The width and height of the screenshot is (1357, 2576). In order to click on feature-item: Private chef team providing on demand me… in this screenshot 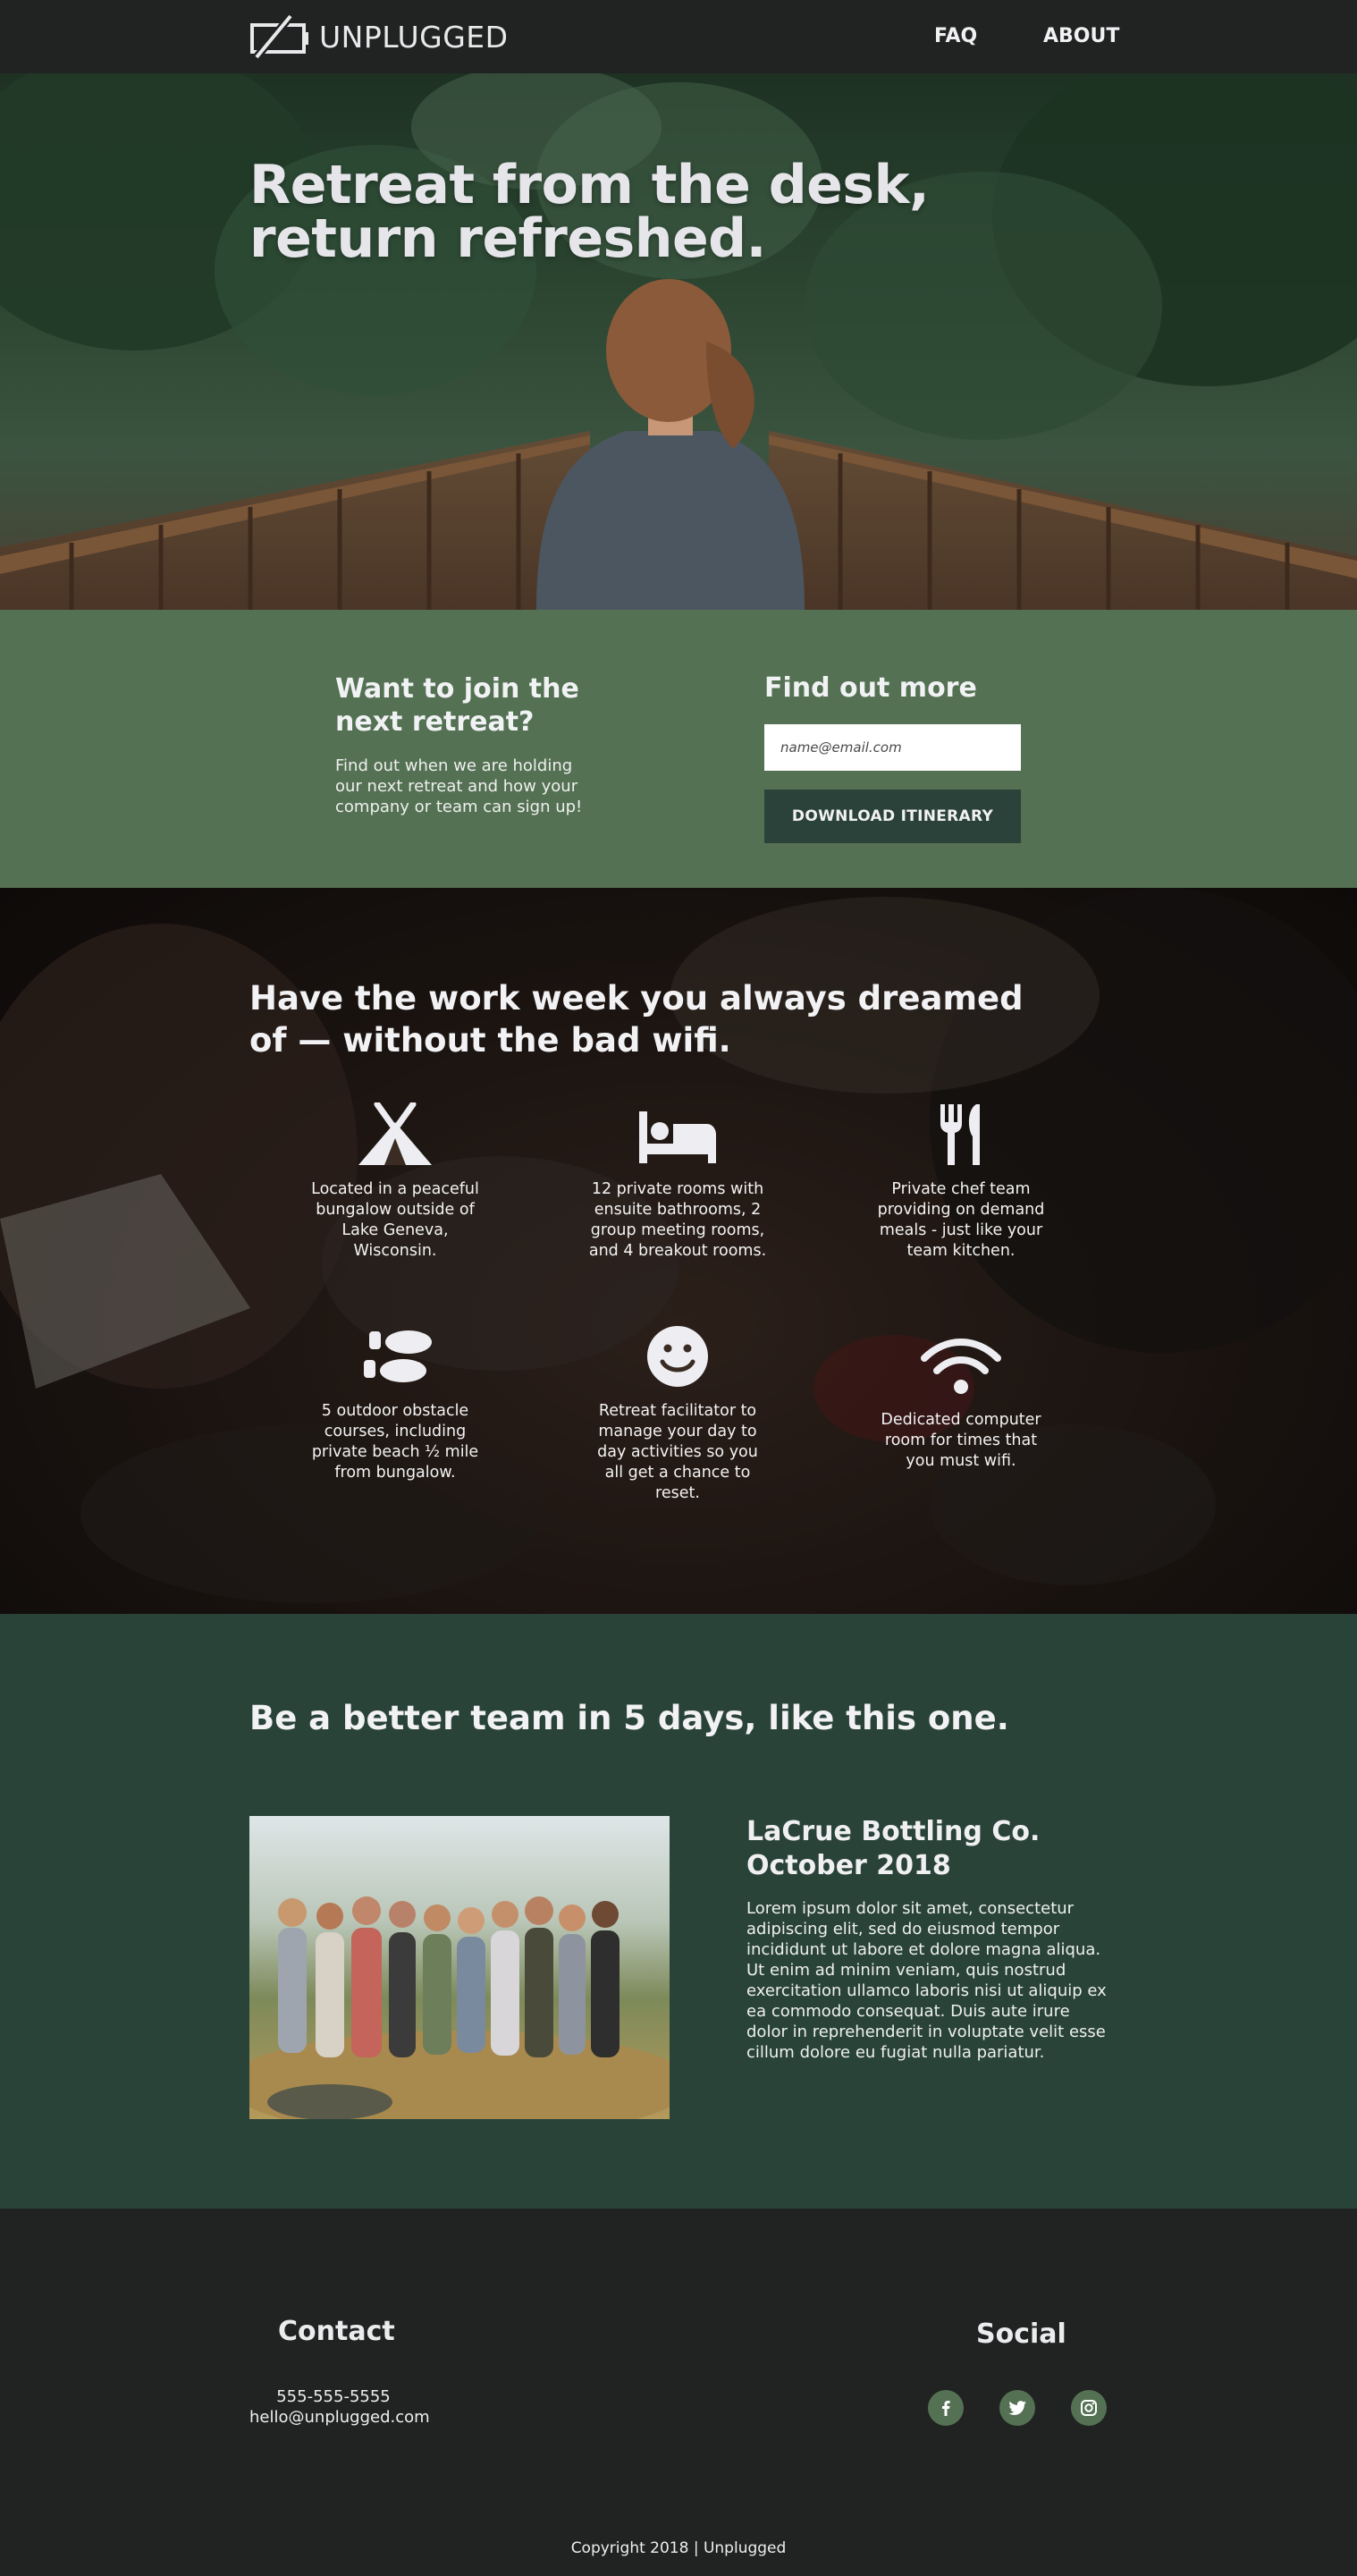, I will do `click(961, 1182)`.